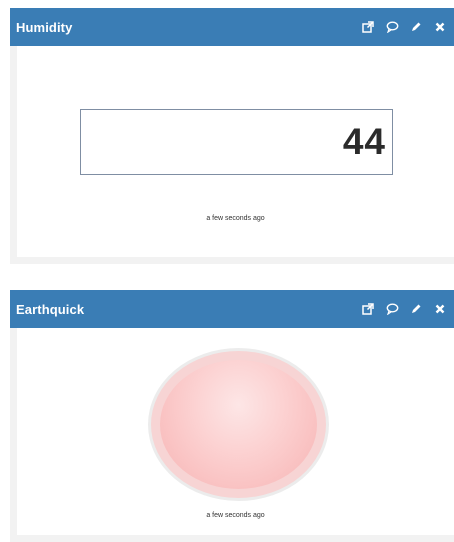 The width and height of the screenshot is (454, 542). I want to click on value-display: 44, so click(236, 142).